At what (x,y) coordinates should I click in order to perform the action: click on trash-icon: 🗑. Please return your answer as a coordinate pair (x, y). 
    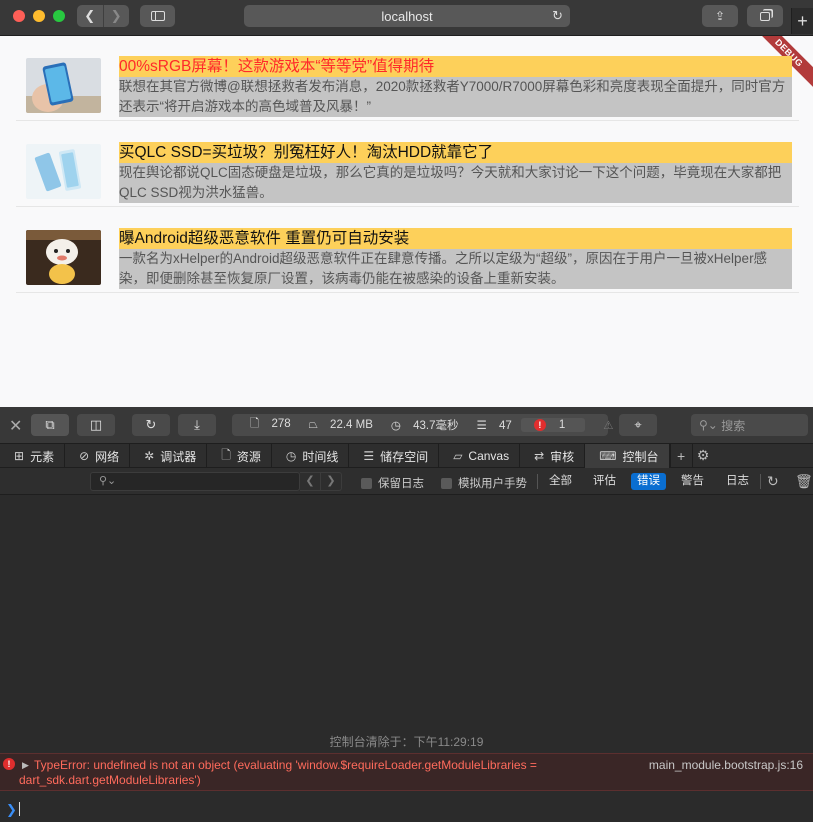
    Looking at the image, I should click on (804, 481).